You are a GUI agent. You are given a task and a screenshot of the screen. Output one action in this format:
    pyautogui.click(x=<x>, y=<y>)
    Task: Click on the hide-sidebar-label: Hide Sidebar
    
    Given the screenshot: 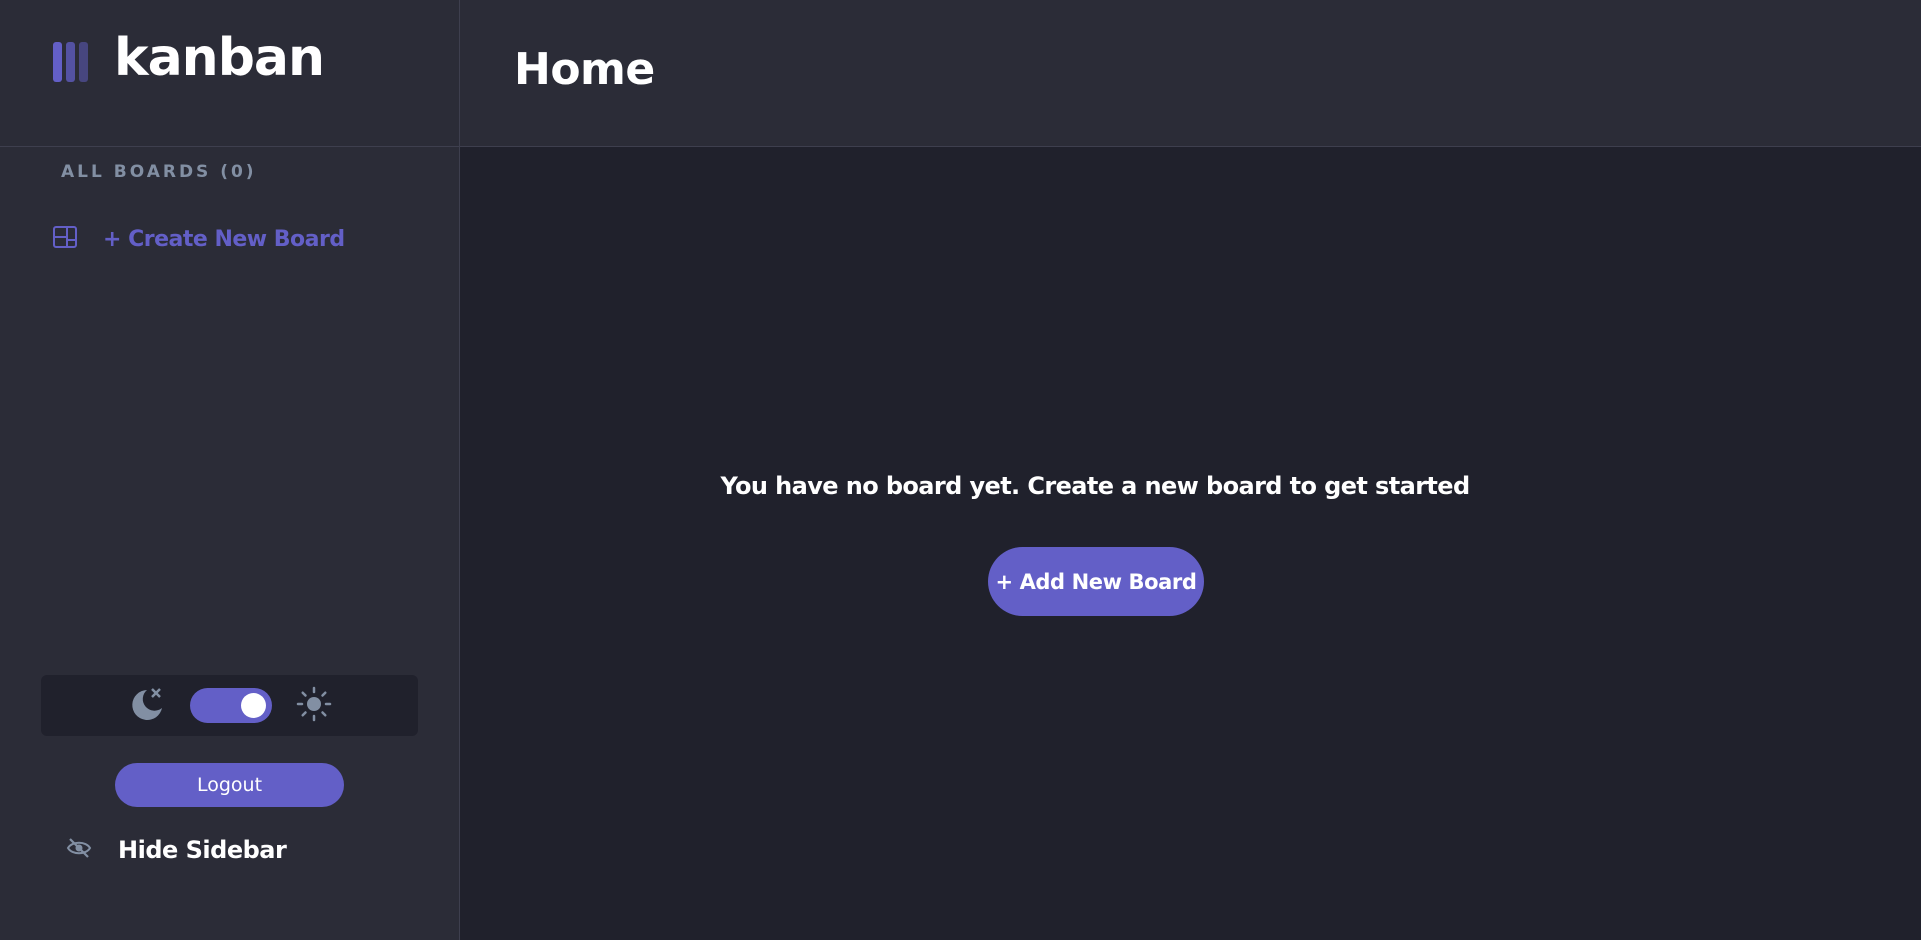 What is the action you would take?
    pyautogui.click(x=202, y=850)
    